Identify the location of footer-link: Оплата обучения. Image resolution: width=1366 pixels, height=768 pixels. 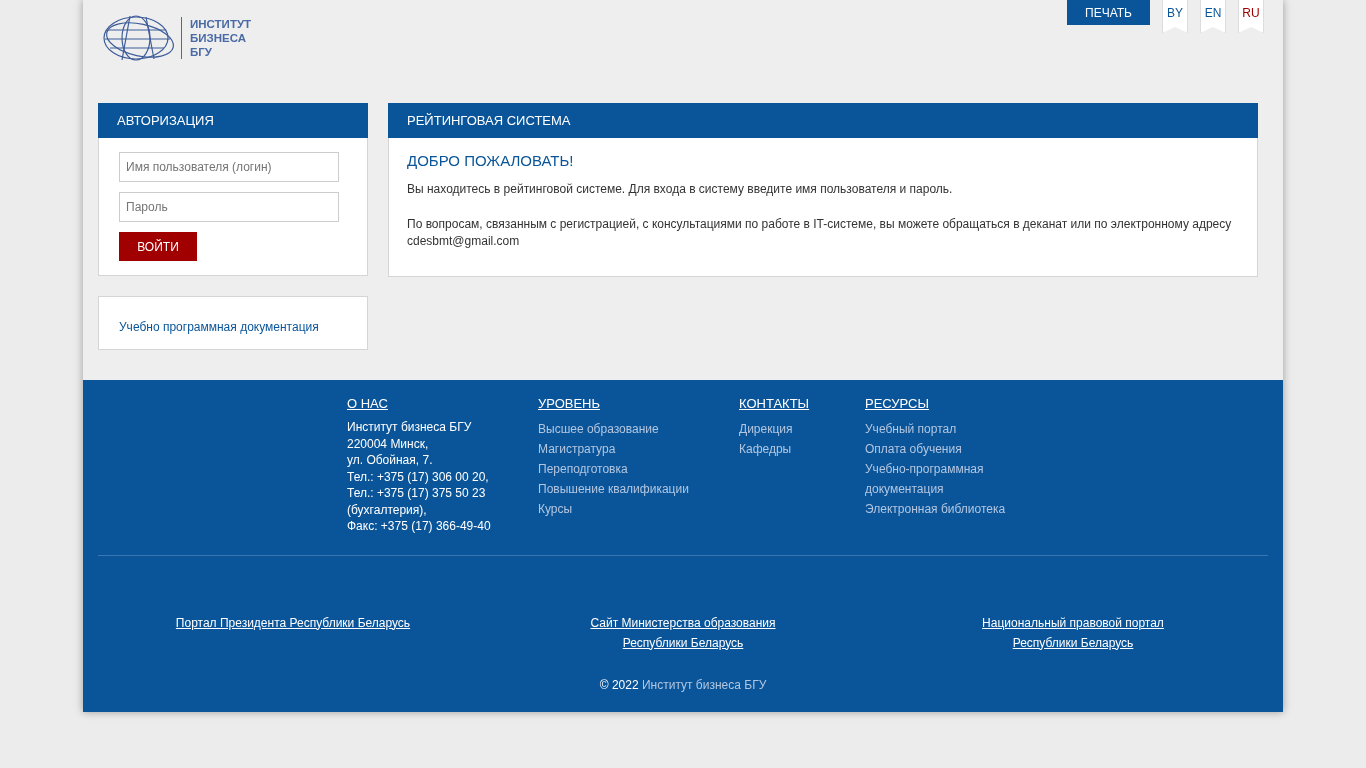
(913, 449).